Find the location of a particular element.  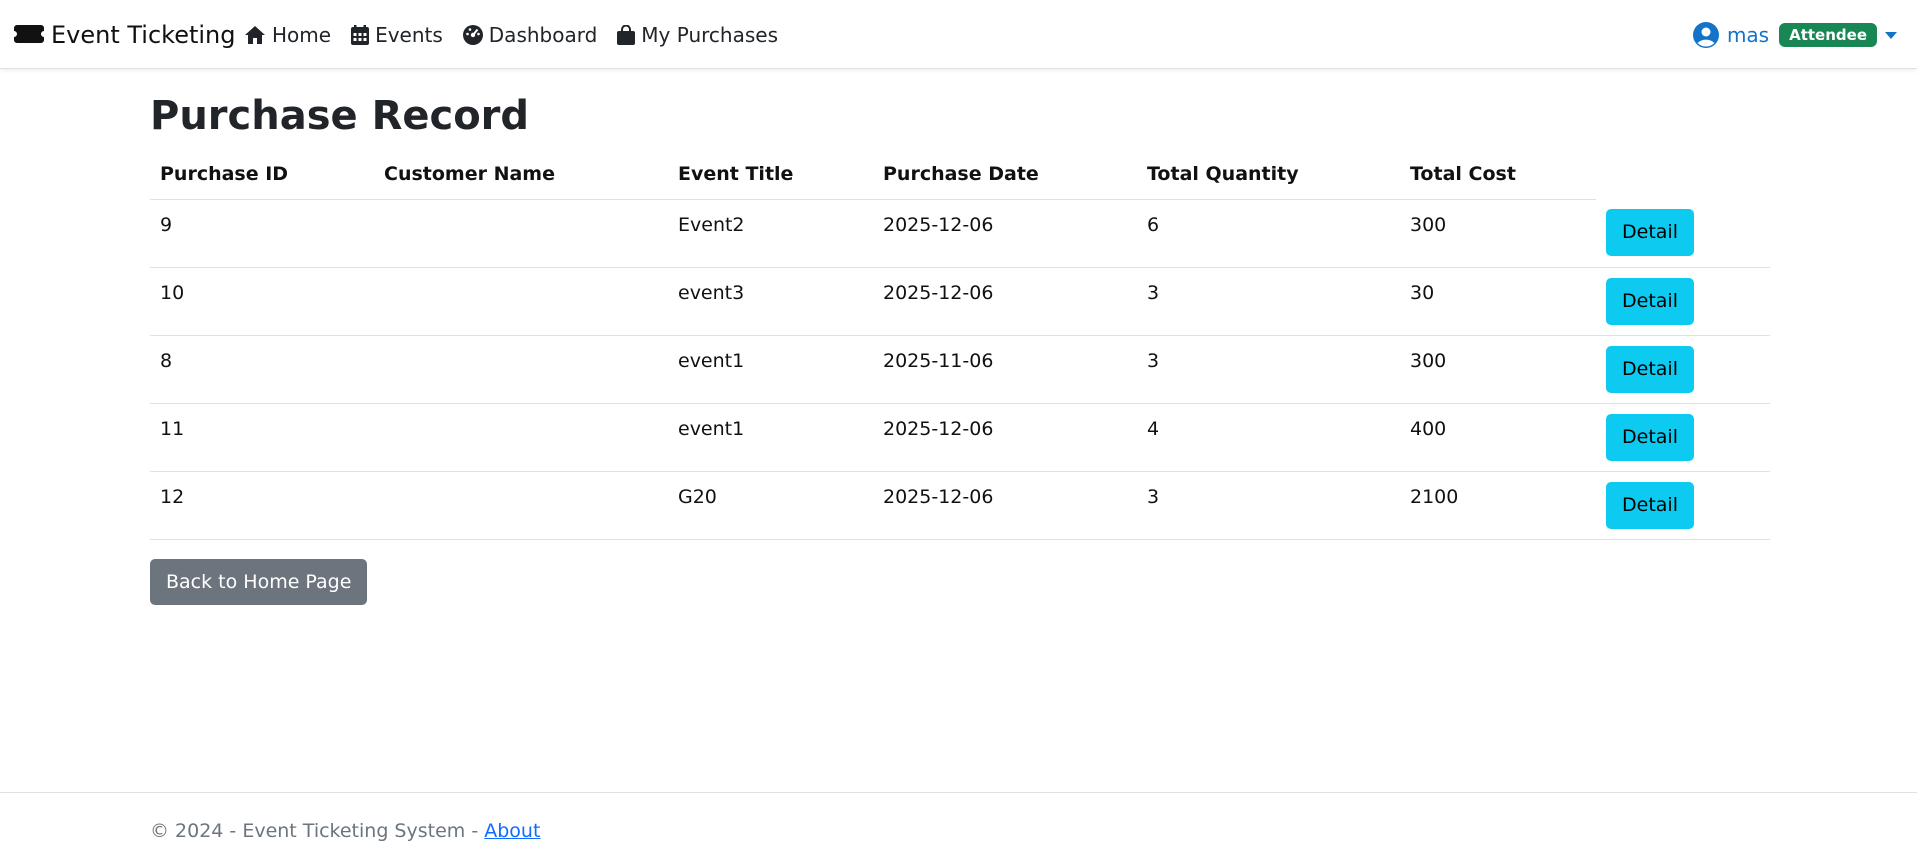

user-circle-icon is located at coordinates (1705, 35).